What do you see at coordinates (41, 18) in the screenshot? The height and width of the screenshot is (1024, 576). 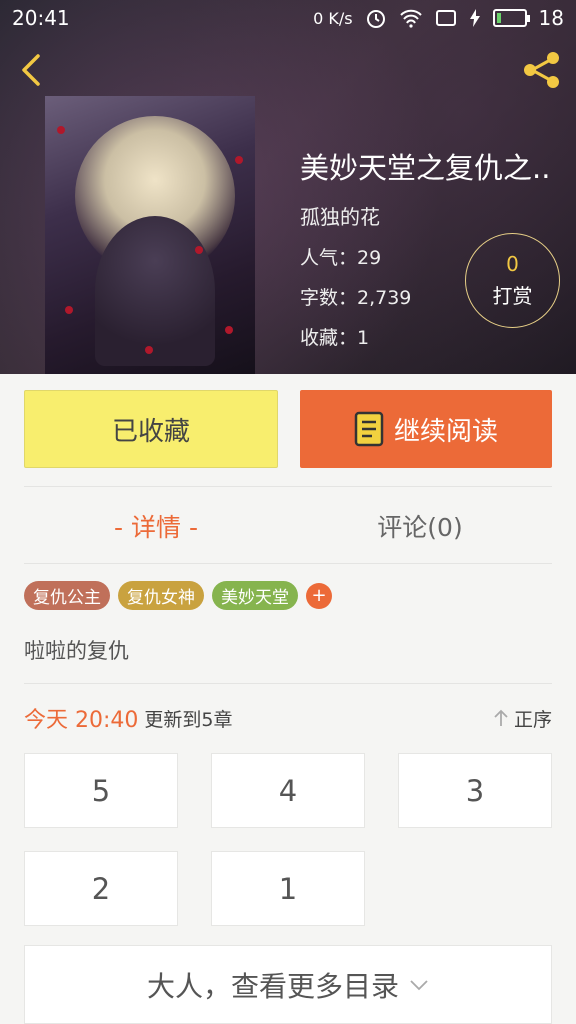 I see `status-time: 20:41` at bounding box center [41, 18].